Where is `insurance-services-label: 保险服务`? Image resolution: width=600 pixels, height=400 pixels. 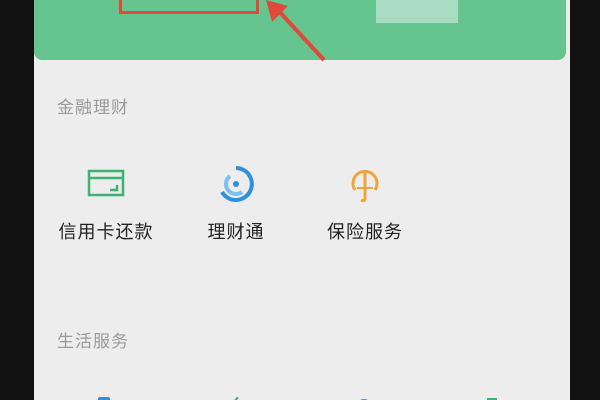 insurance-services-label: 保险服务 is located at coordinates (365, 232).